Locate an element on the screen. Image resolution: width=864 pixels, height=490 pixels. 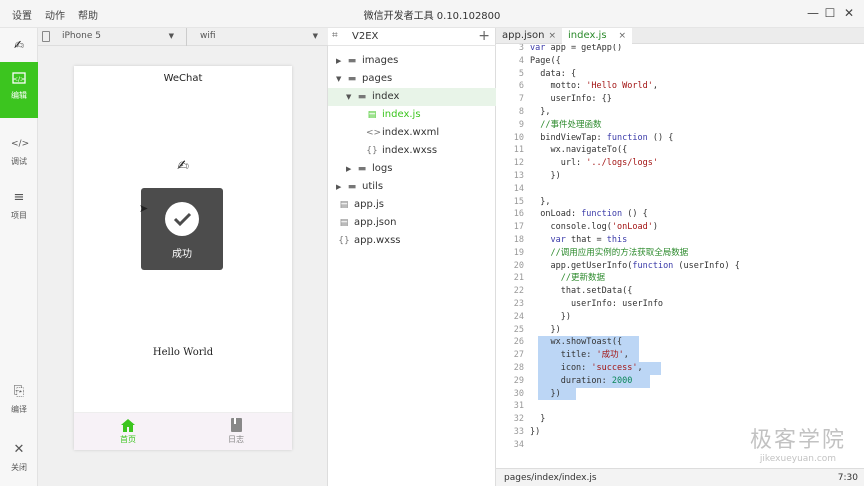
code-line: 31 is located at coordinates (680, 406).